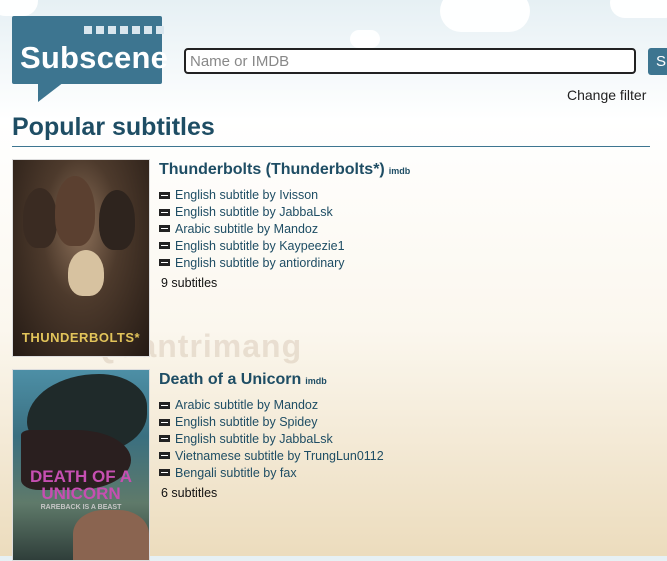 This screenshot has width=667, height=561. What do you see at coordinates (189, 283) in the screenshot?
I see `subtitle-count: 9 subtitles` at bounding box center [189, 283].